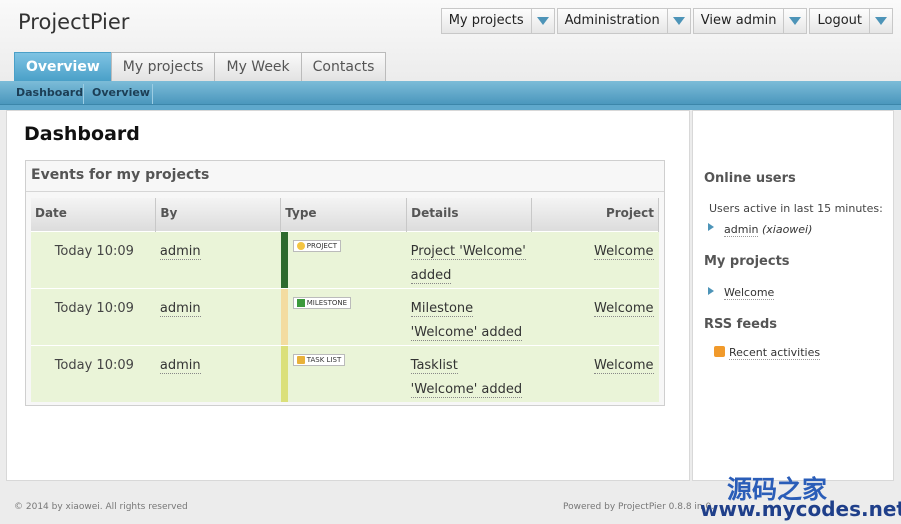 The width and height of the screenshot is (901, 524). What do you see at coordinates (321, 245) in the screenshot?
I see `type-badge-label: PROJECT` at bounding box center [321, 245].